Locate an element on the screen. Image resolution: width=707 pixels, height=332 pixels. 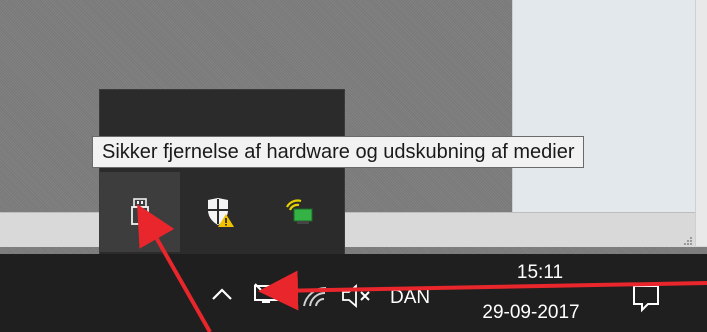
network-status-icon is located at coordinates (299, 211).